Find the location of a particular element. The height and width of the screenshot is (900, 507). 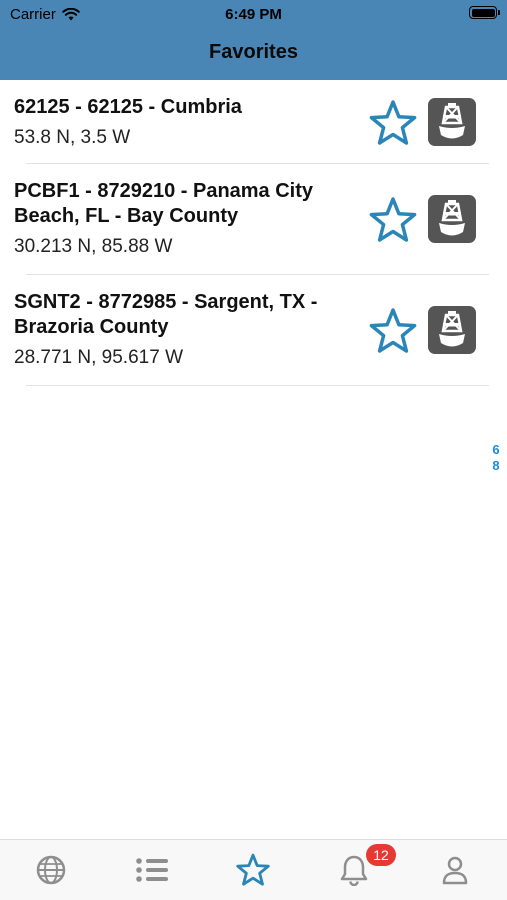

index-letter: 6 is located at coordinates (496, 450).